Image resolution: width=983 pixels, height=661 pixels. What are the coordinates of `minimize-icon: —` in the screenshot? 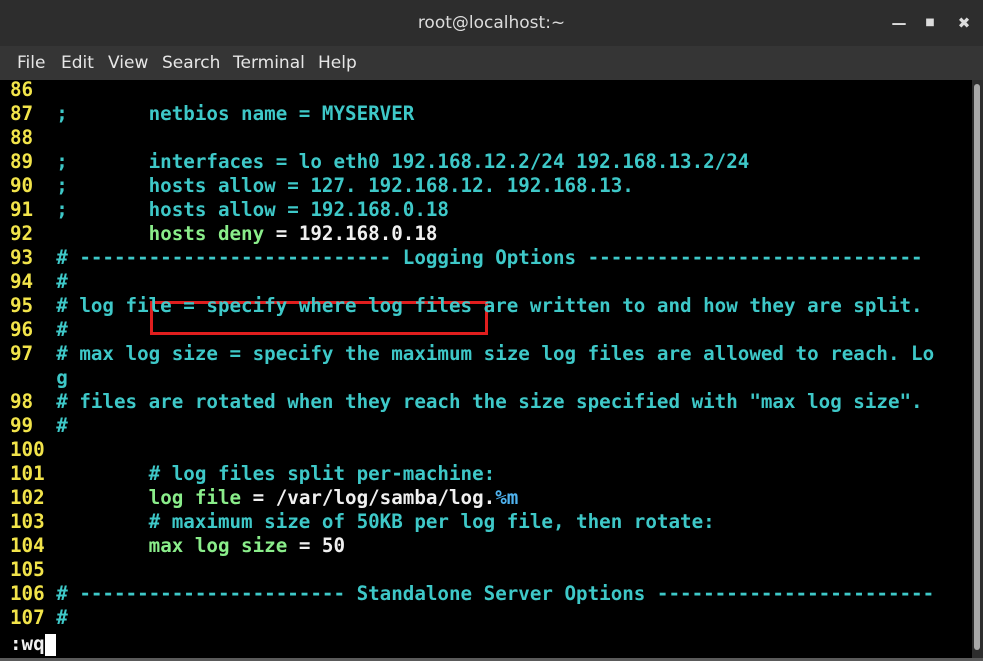 It's located at (899, 23).